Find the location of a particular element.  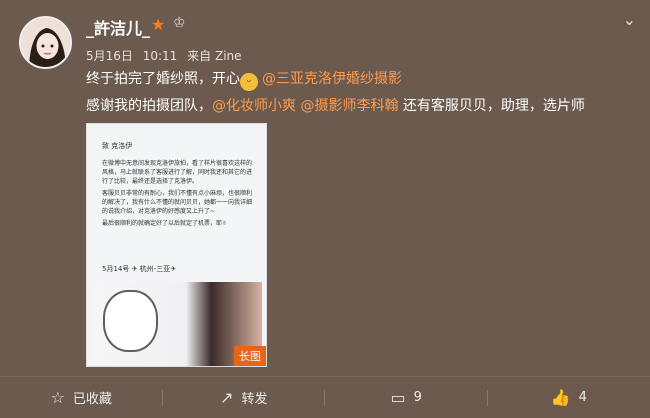

mention-studio-link: @三亚克洛伊婚纱摄影 is located at coordinates (332, 79).